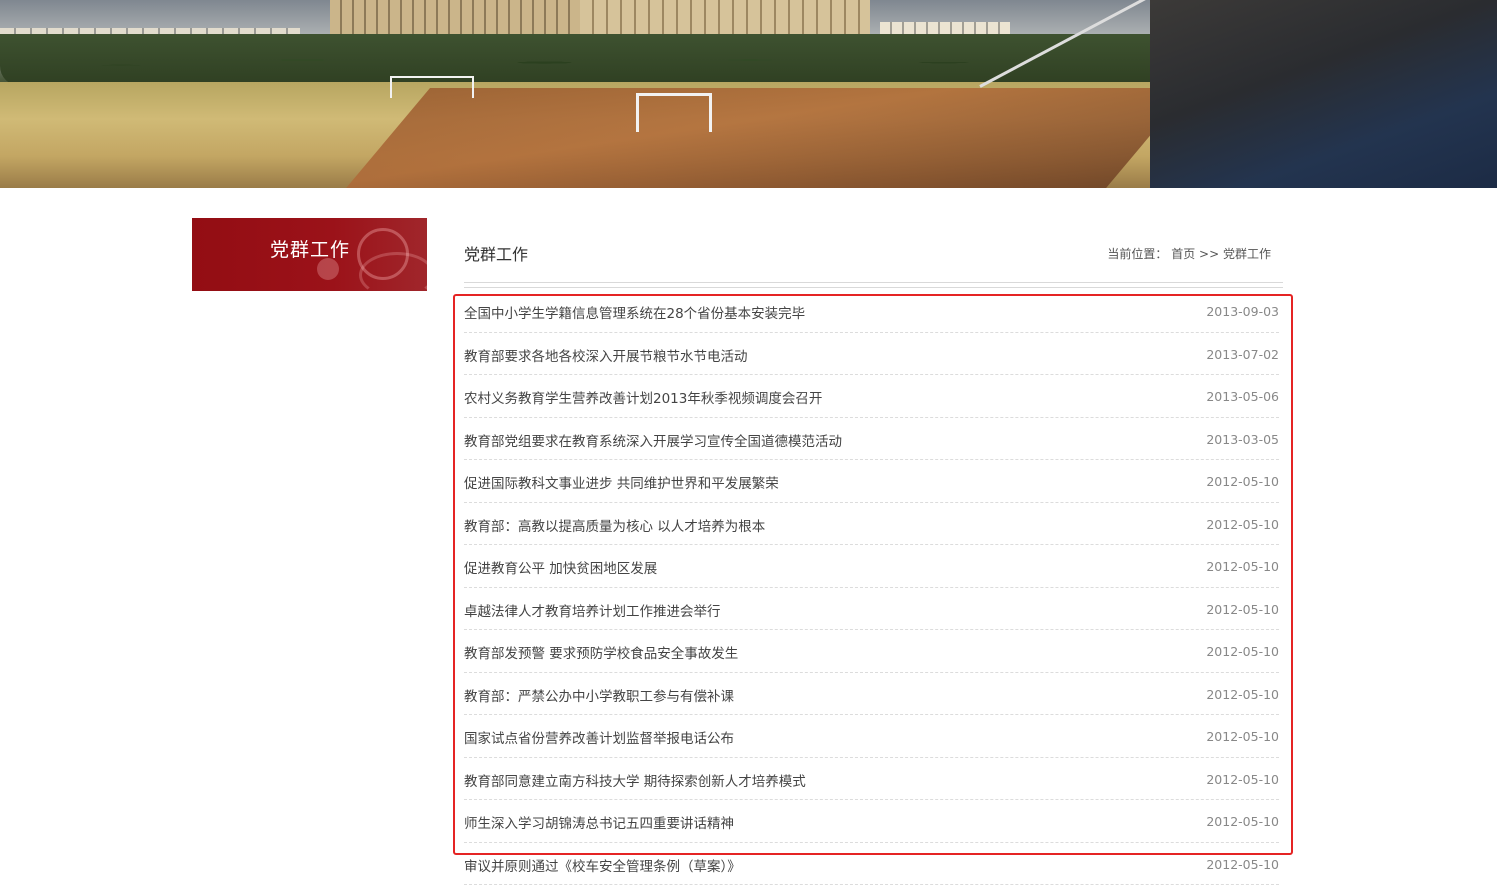 This screenshot has height=885, width=1497. Describe the element at coordinates (606, 355) in the screenshot. I see `article-link: 教育部要求各地各校深入开展节粮节水节电活动` at that location.